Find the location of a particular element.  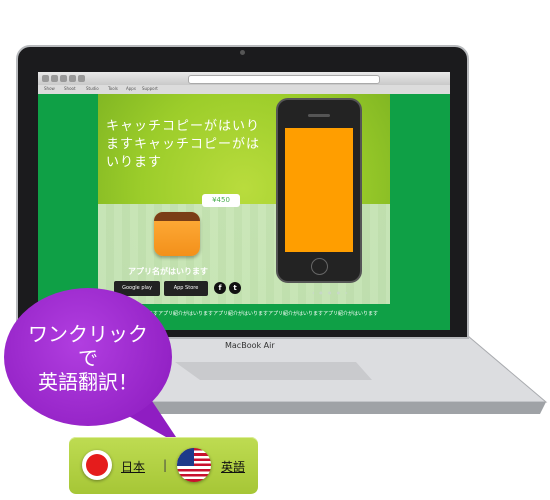

english-link: 英語 is located at coordinates (233, 466).